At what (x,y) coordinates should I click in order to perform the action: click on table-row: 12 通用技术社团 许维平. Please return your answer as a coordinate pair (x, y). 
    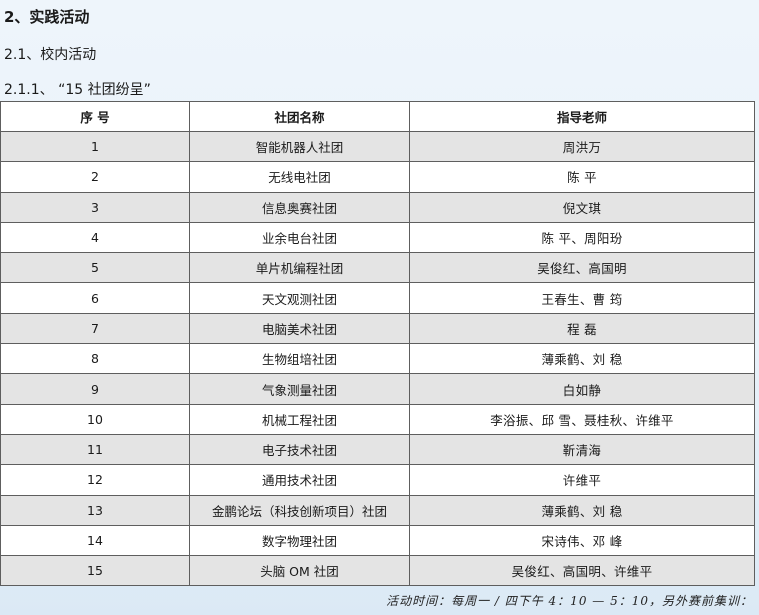
    Looking at the image, I should click on (377, 480).